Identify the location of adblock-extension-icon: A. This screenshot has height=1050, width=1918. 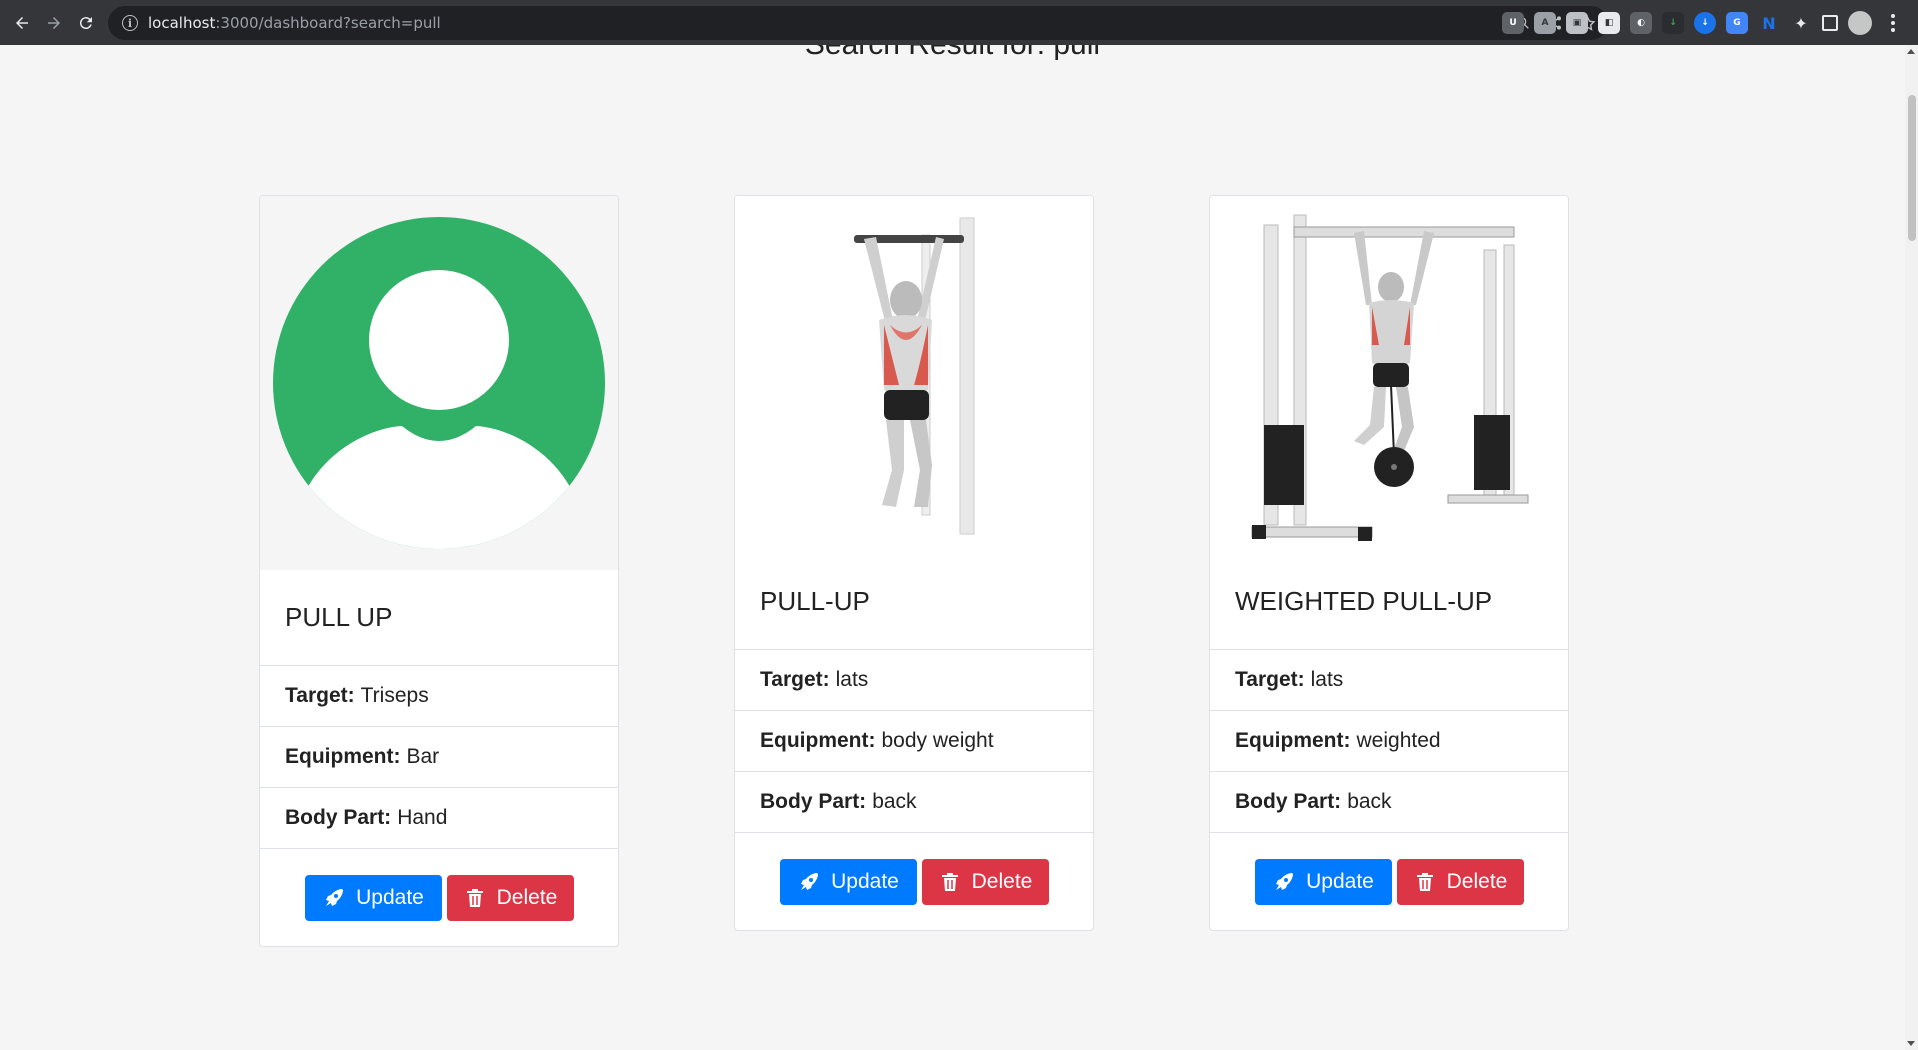
(1545, 23).